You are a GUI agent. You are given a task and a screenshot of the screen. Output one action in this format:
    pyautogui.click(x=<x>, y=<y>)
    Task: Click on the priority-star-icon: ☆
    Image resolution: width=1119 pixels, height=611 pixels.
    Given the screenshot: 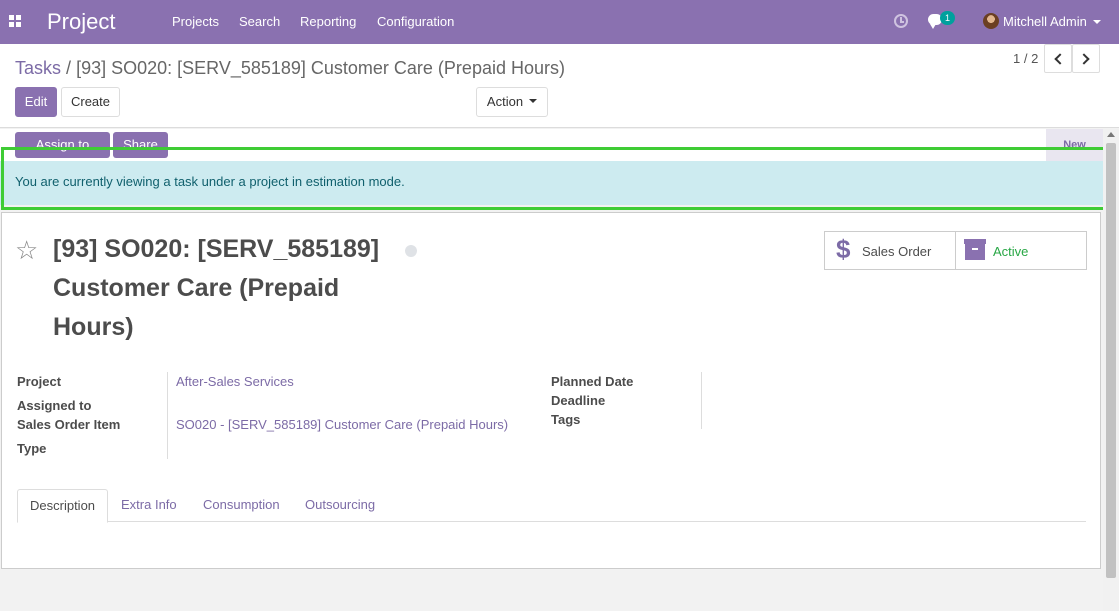 What is the action you would take?
    pyautogui.click(x=26, y=250)
    